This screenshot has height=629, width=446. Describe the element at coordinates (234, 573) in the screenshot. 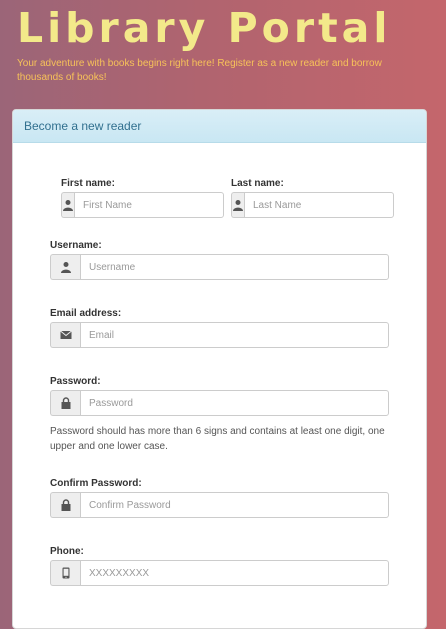

I see `phone-input` at that location.